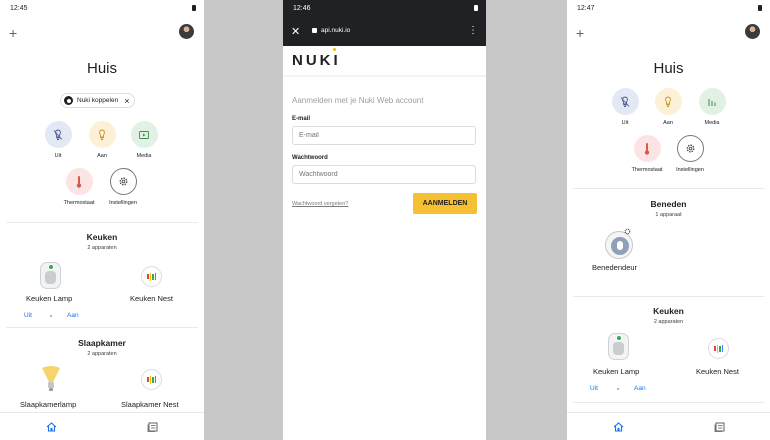  I want to click on email-label: E-mail, so click(301, 119).